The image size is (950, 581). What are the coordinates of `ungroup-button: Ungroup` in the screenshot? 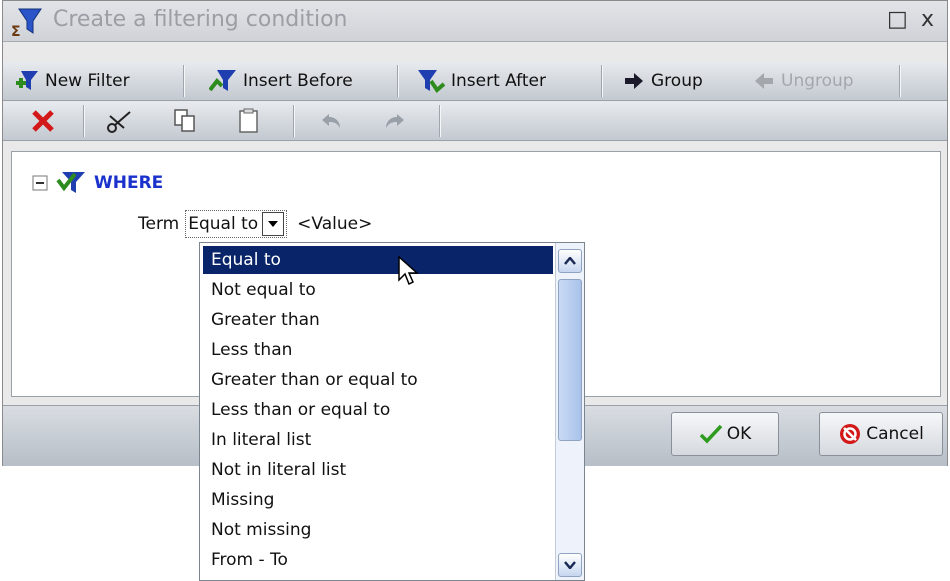 It's located at (803, 81).